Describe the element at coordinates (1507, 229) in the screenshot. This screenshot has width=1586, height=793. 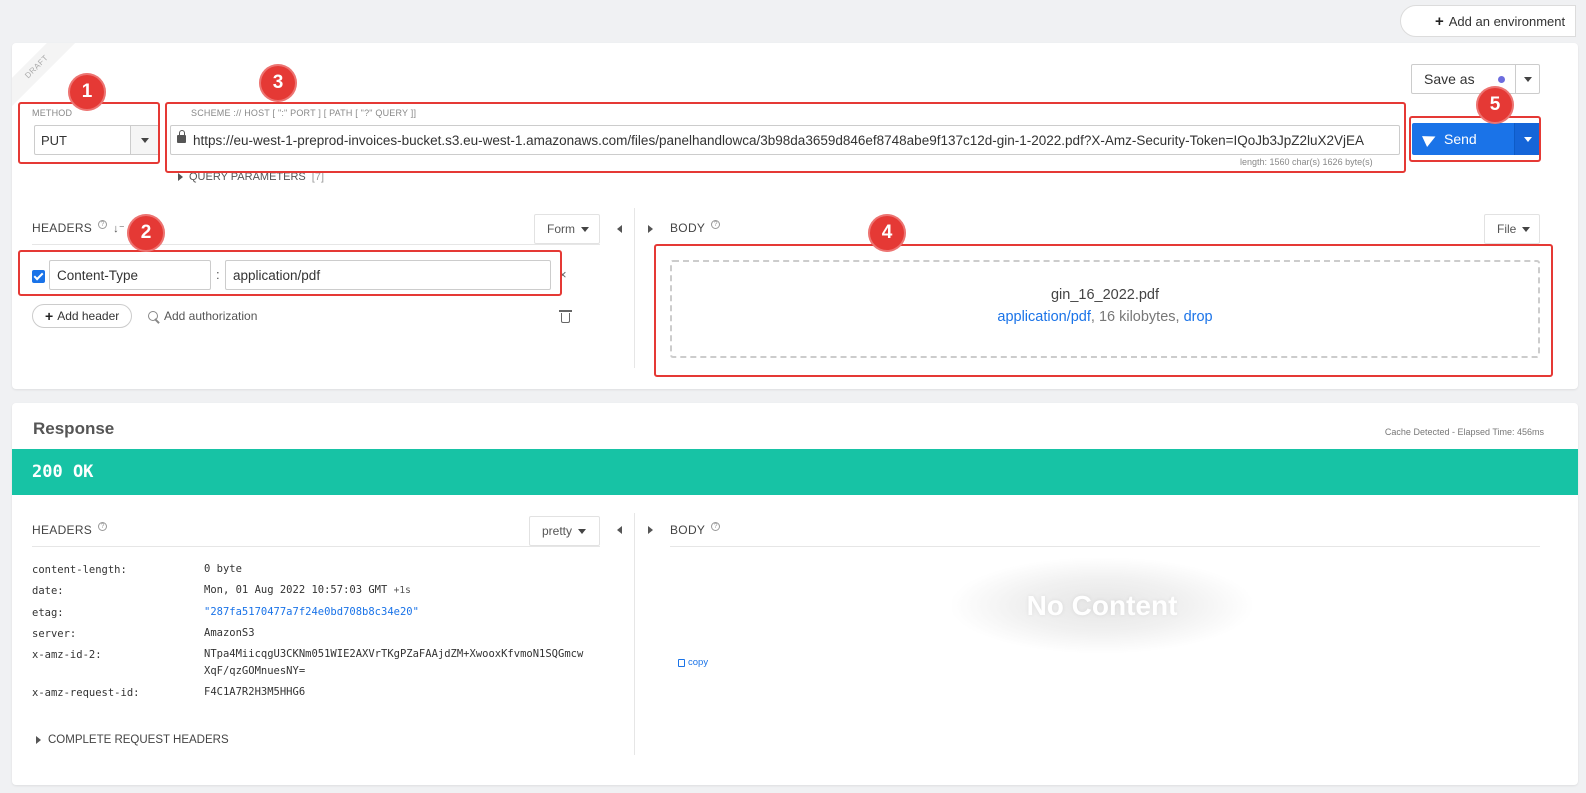
I see `body-mode-value: File` at that location.